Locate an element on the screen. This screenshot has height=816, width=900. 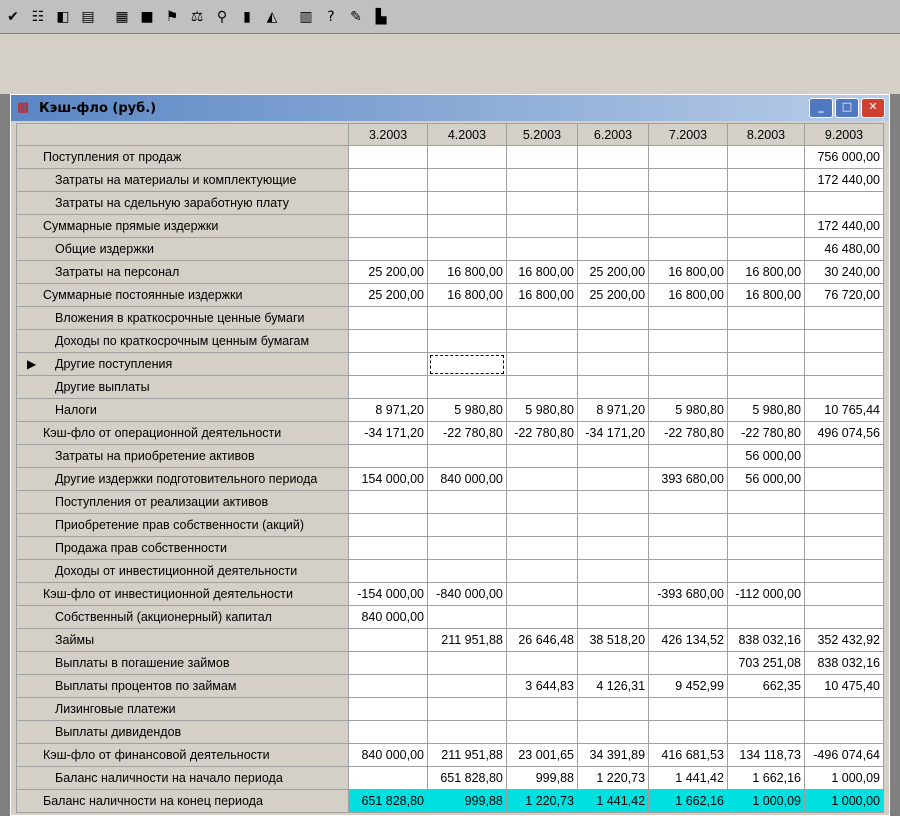
table-cell: 8 971,20 is located at coordinates (388, 410).